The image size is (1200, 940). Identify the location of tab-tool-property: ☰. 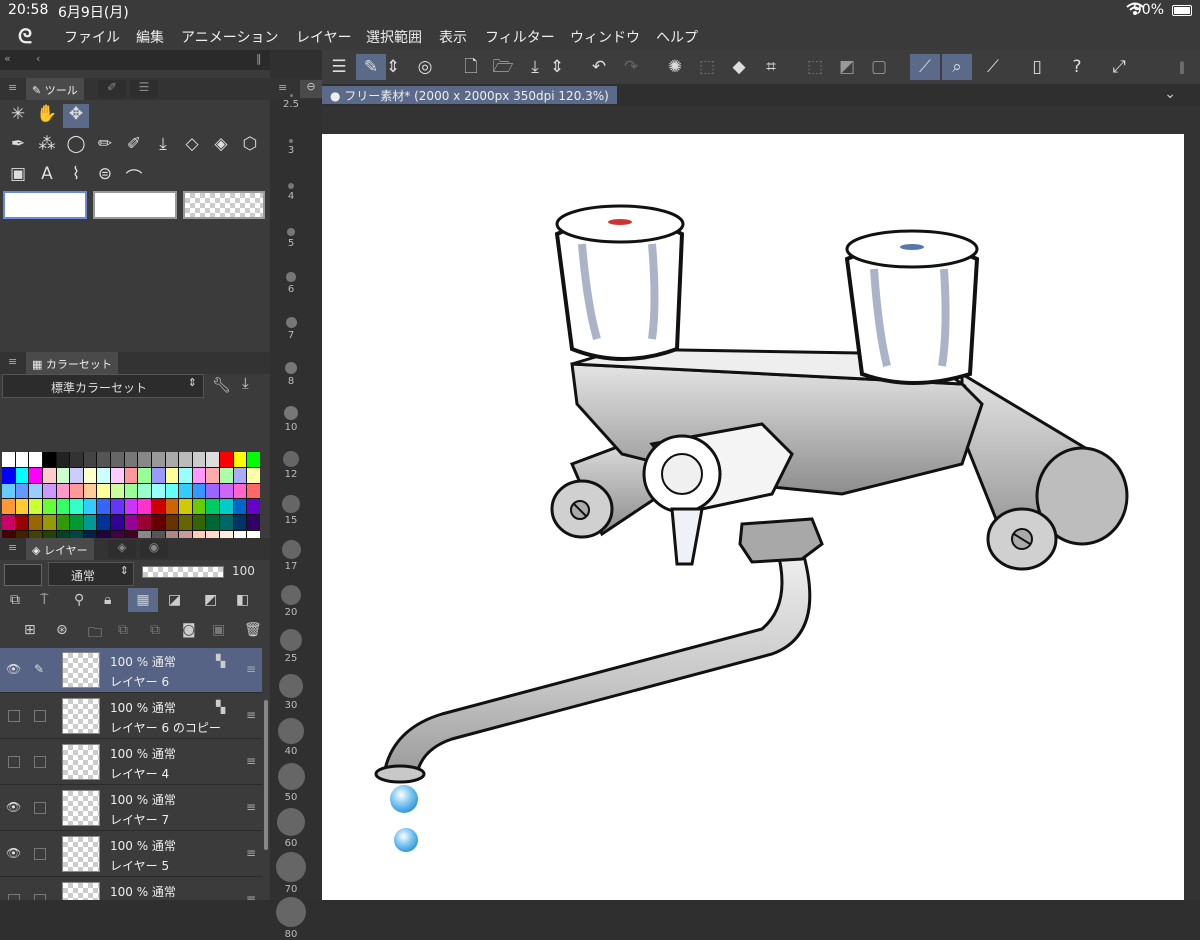
(144, 89).